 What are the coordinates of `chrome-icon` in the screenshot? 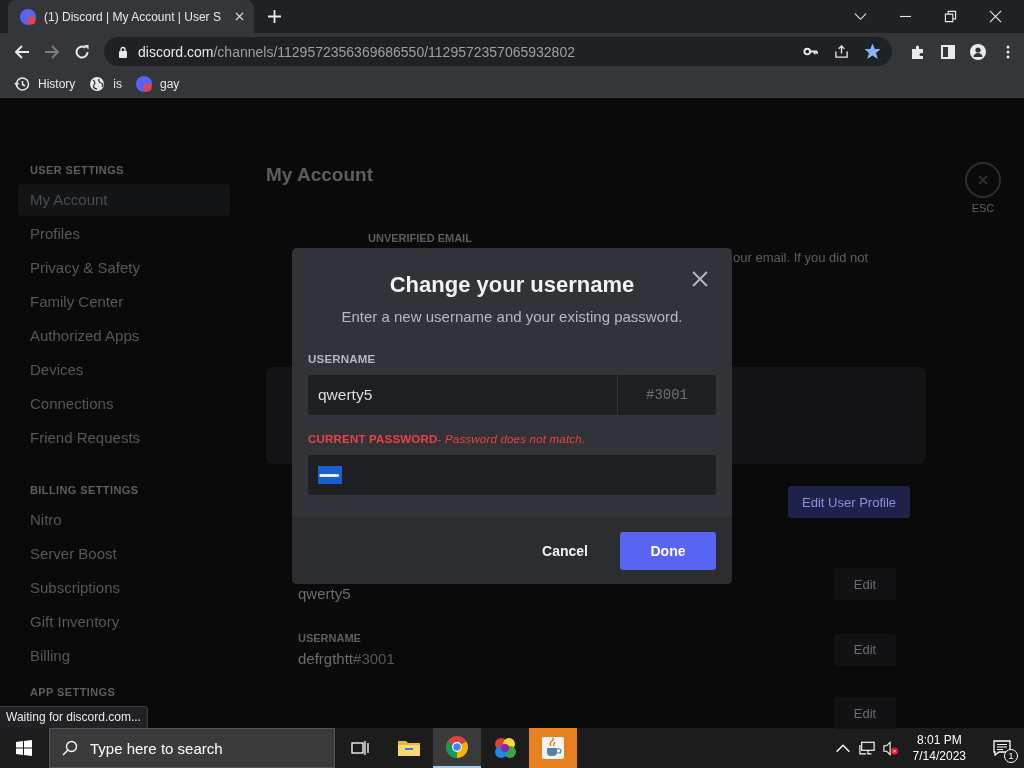 It's located at (457, 747).